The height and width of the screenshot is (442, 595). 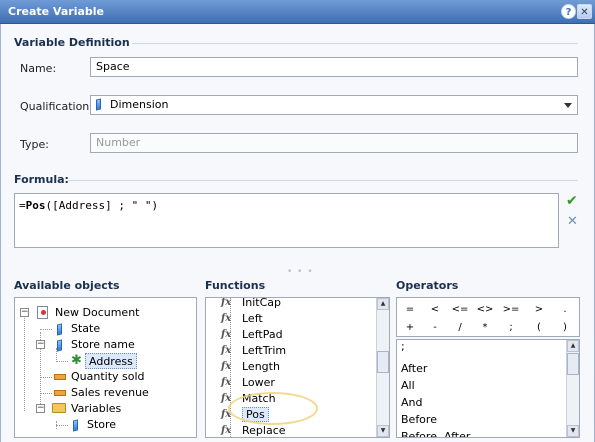 What do you see at coordinates (408, 385) in the screenshot?
I see `operator-item: All` at bounding box center [408, 385].